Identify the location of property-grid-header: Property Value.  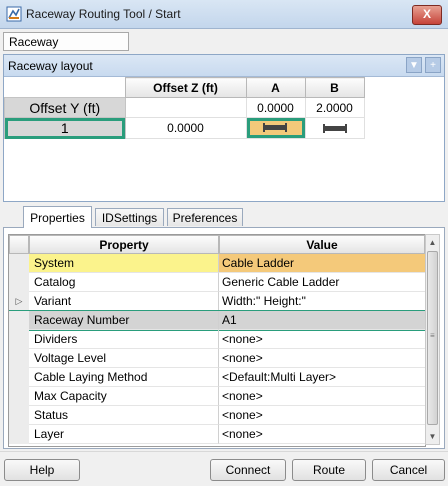
(217, 244).